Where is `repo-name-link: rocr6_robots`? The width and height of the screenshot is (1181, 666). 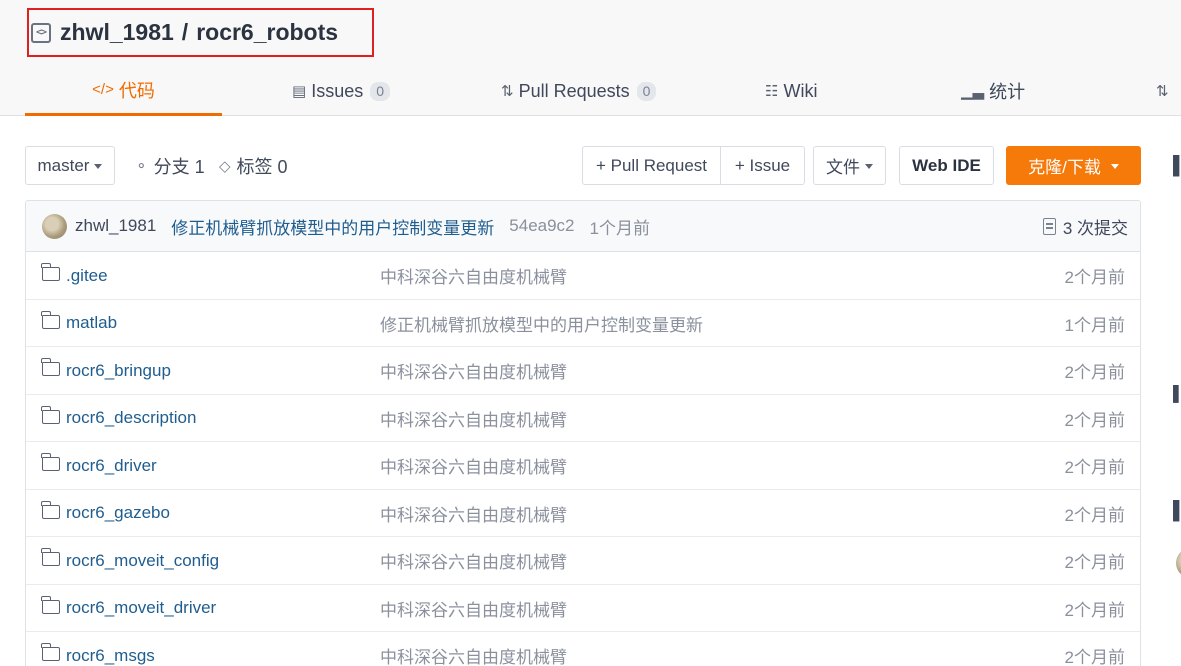
repo-name-link: rocr6_robots is located at coordinates (267, 32).